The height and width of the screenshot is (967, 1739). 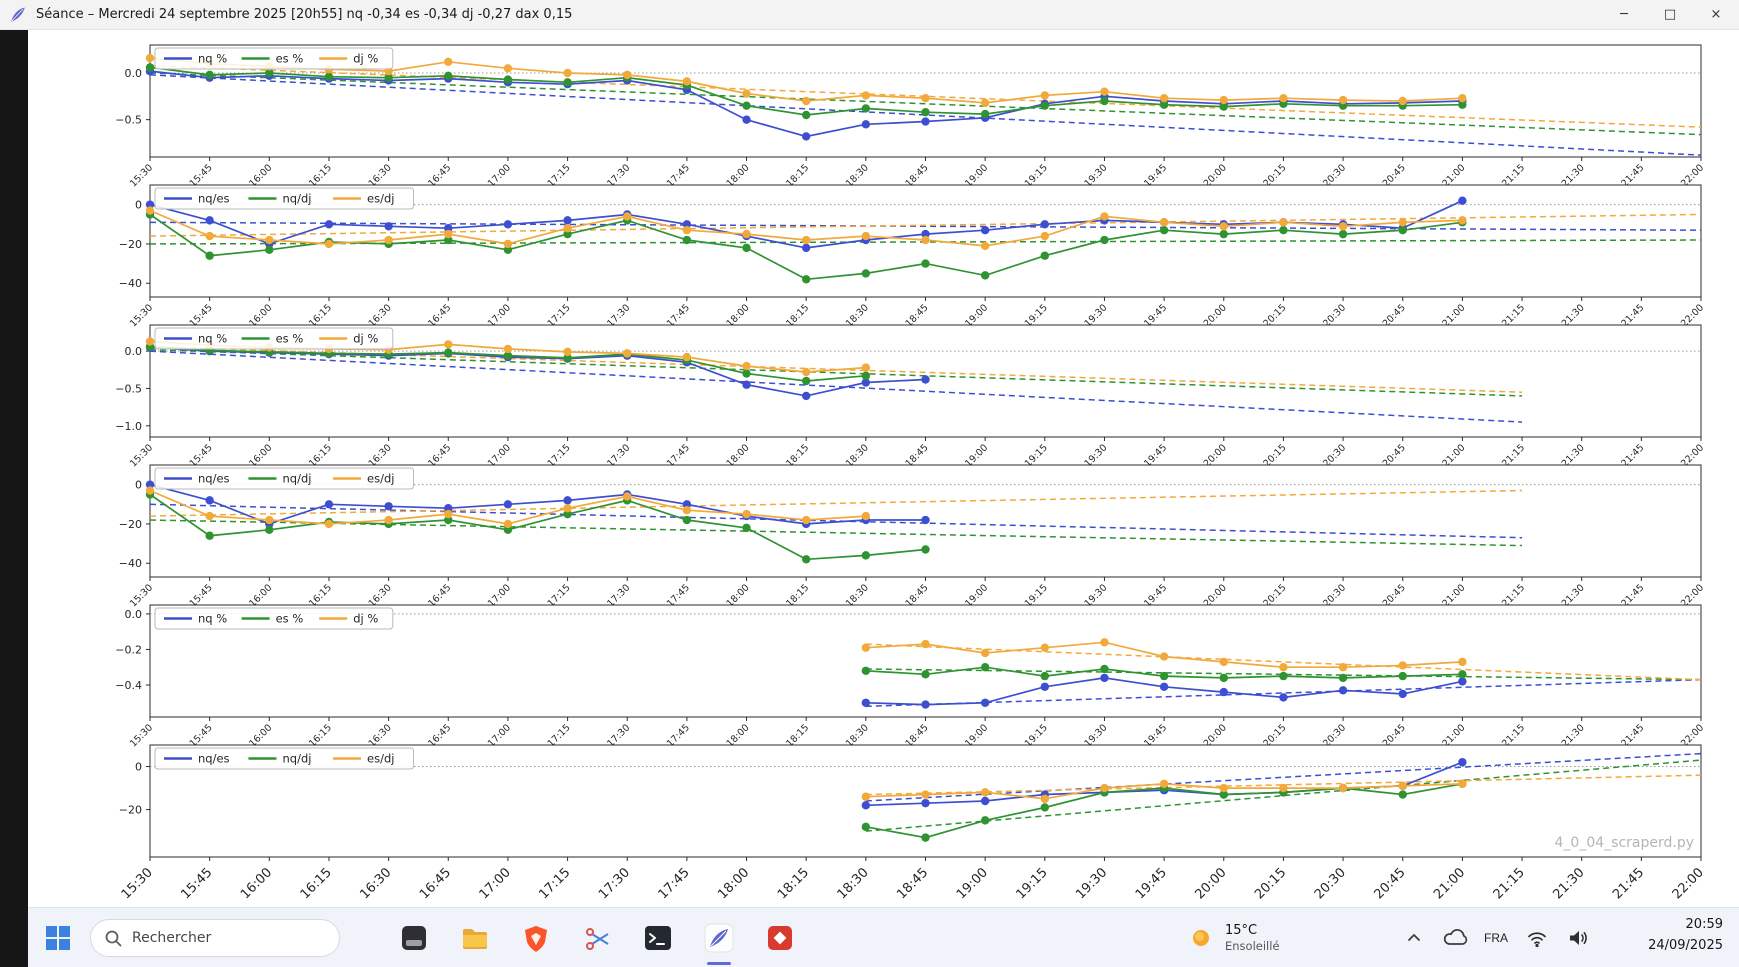 I want to click on pinned-apps, so click(x=597, y=941).